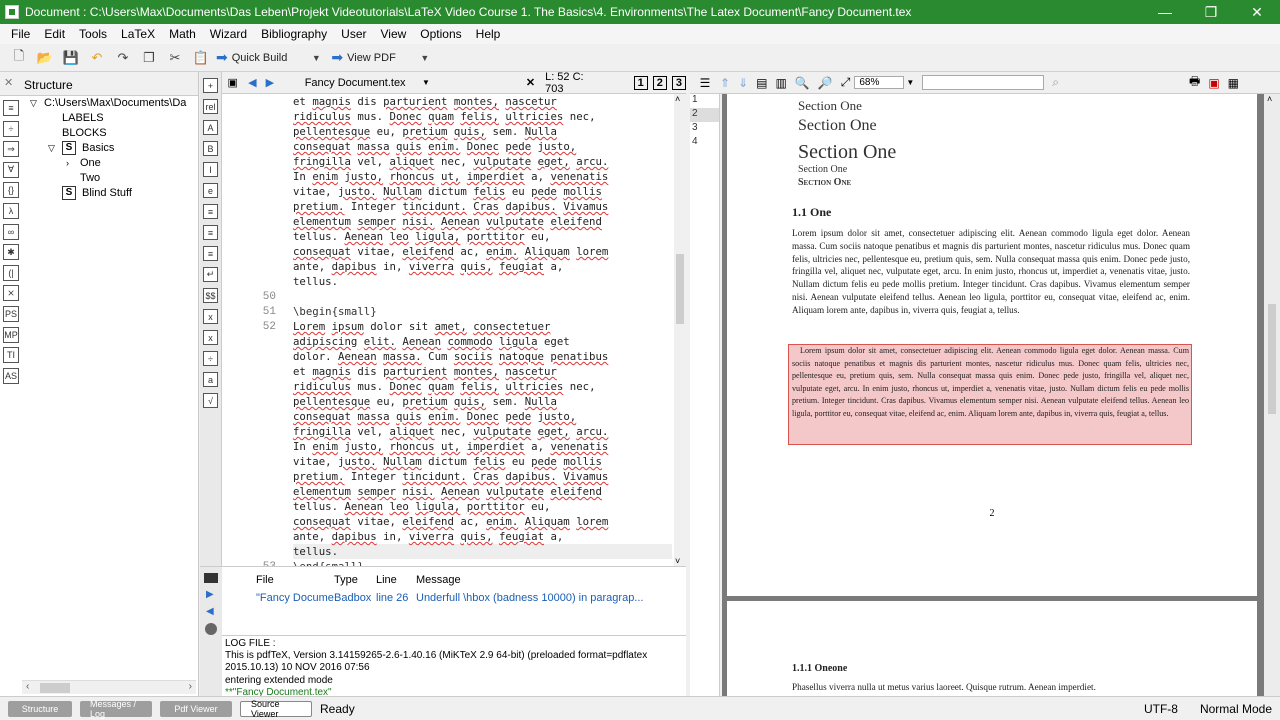 Image resolution: width=1280 pixels, height=720 pixels. I want to click on undo-icon: ↶, so click(97, 58).